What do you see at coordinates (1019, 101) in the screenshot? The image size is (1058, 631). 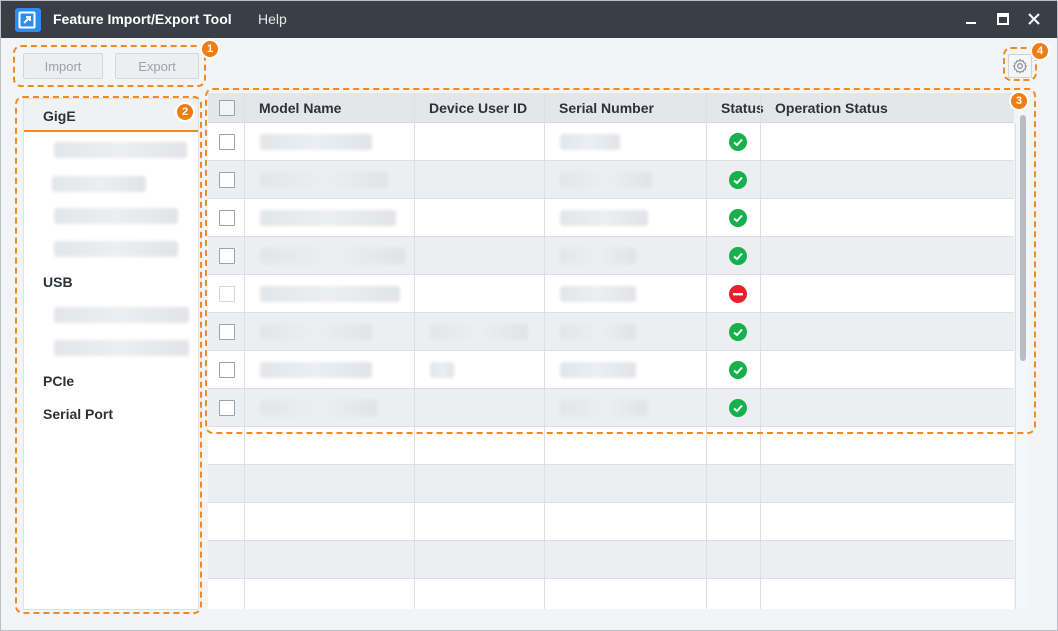 I see `callout-badge: 3` at bounding box center [1019, 101].